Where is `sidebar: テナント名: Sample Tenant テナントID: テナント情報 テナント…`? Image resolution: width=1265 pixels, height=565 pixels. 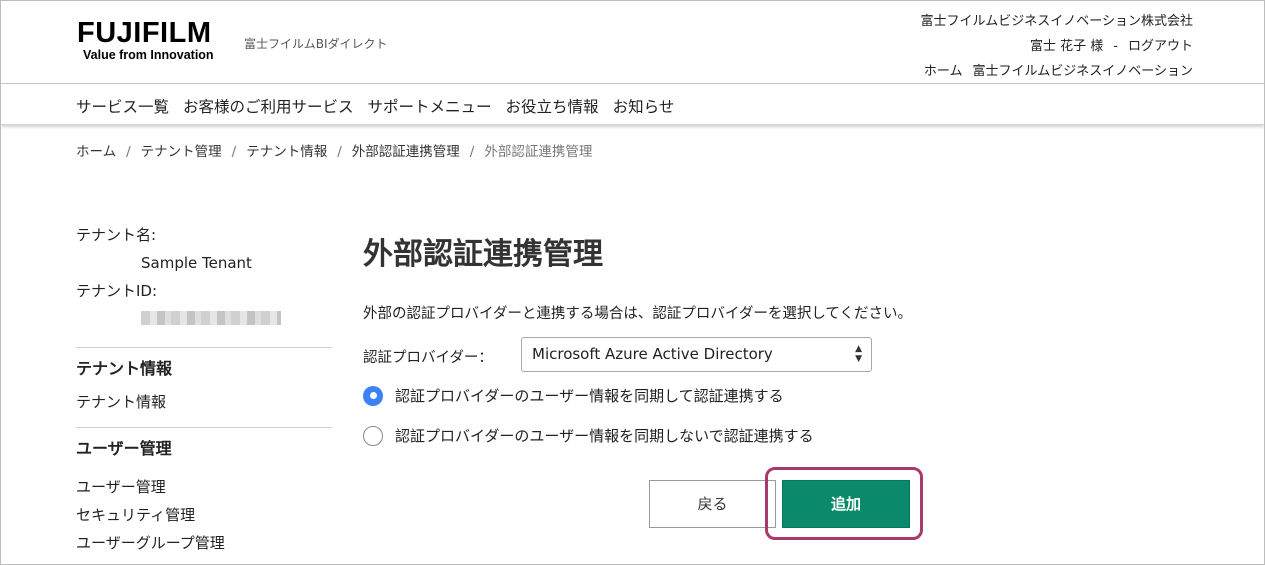 sidebar: テナント名: Sample Tenant テナントID: テナント情報 テナント… is located at coordinates (204, 391).